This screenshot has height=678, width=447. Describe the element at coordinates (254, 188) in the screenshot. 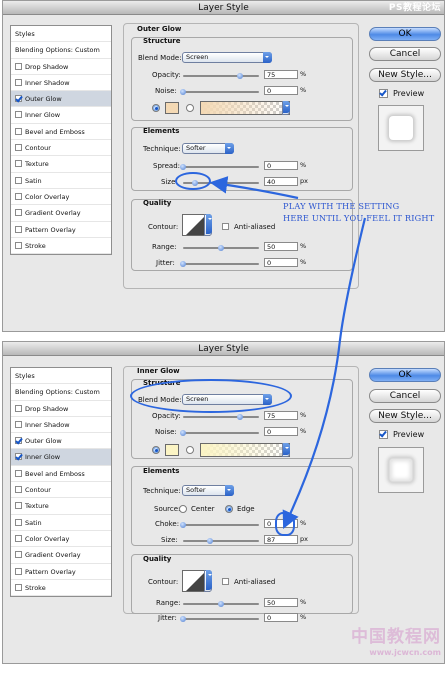

I see `arrow-to-size` at that location.